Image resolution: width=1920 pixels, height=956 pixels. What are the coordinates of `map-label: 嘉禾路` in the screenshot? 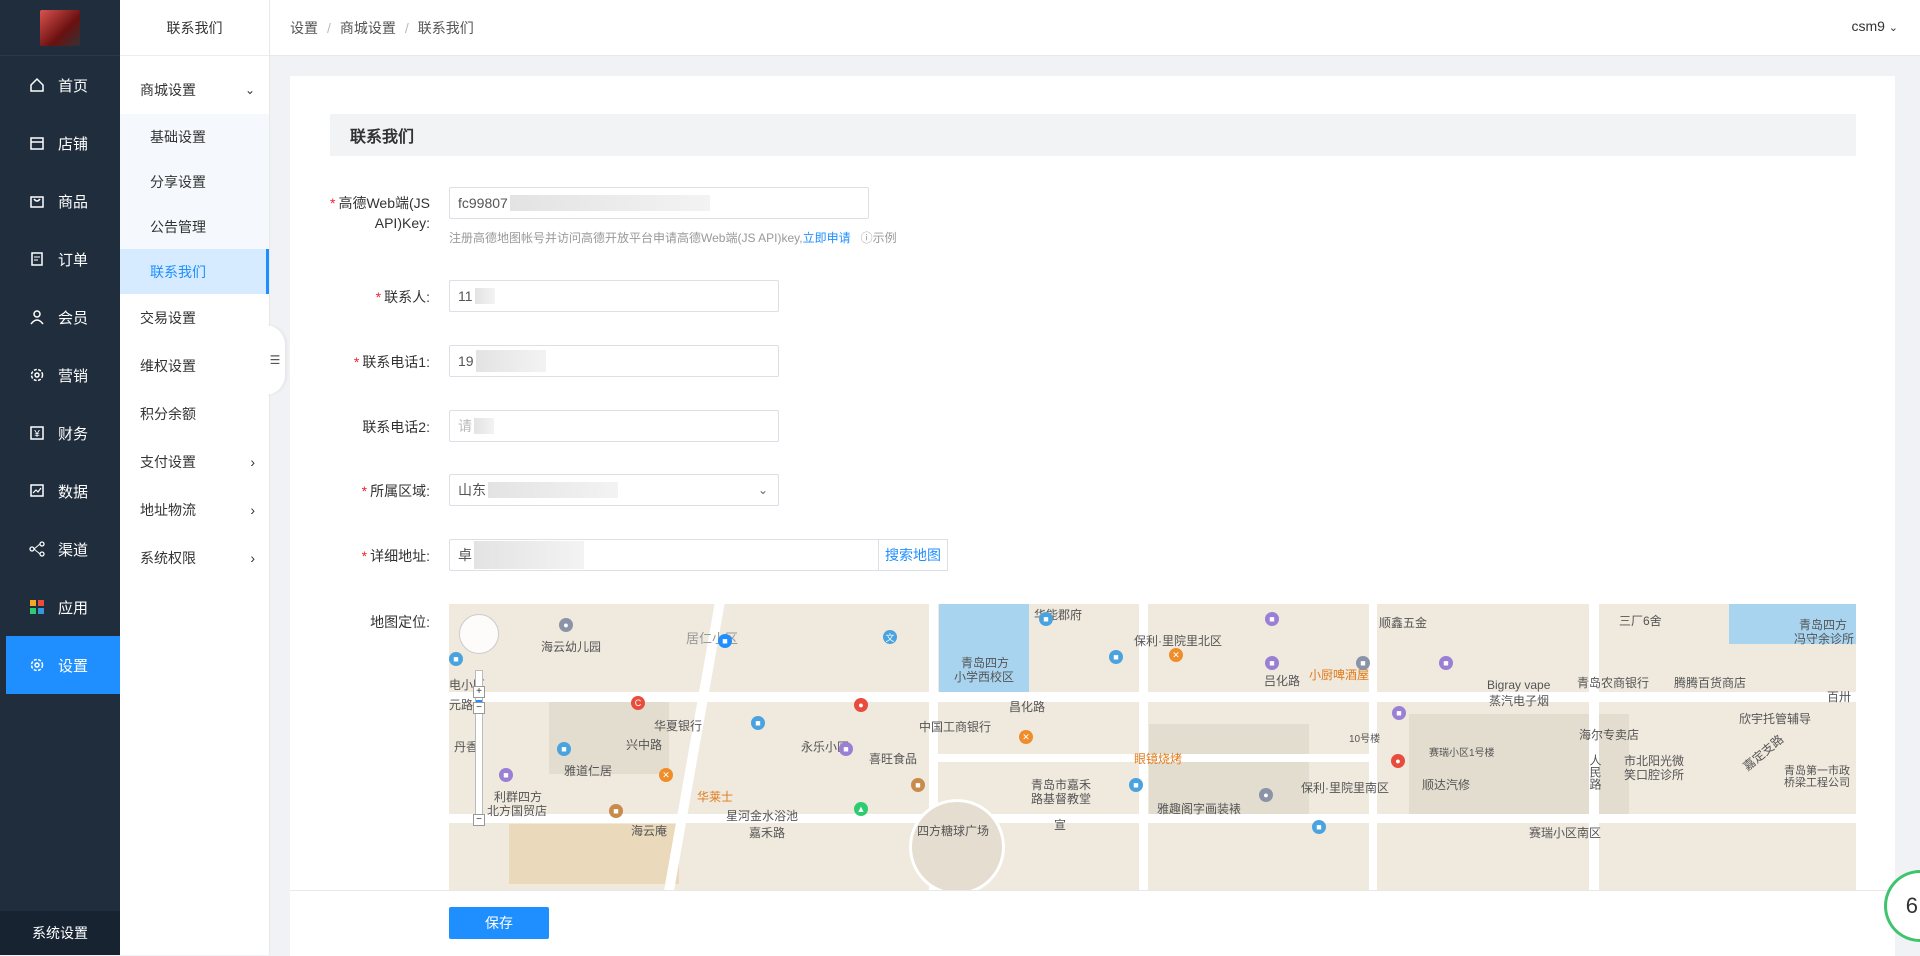 It's located at (767, 833).